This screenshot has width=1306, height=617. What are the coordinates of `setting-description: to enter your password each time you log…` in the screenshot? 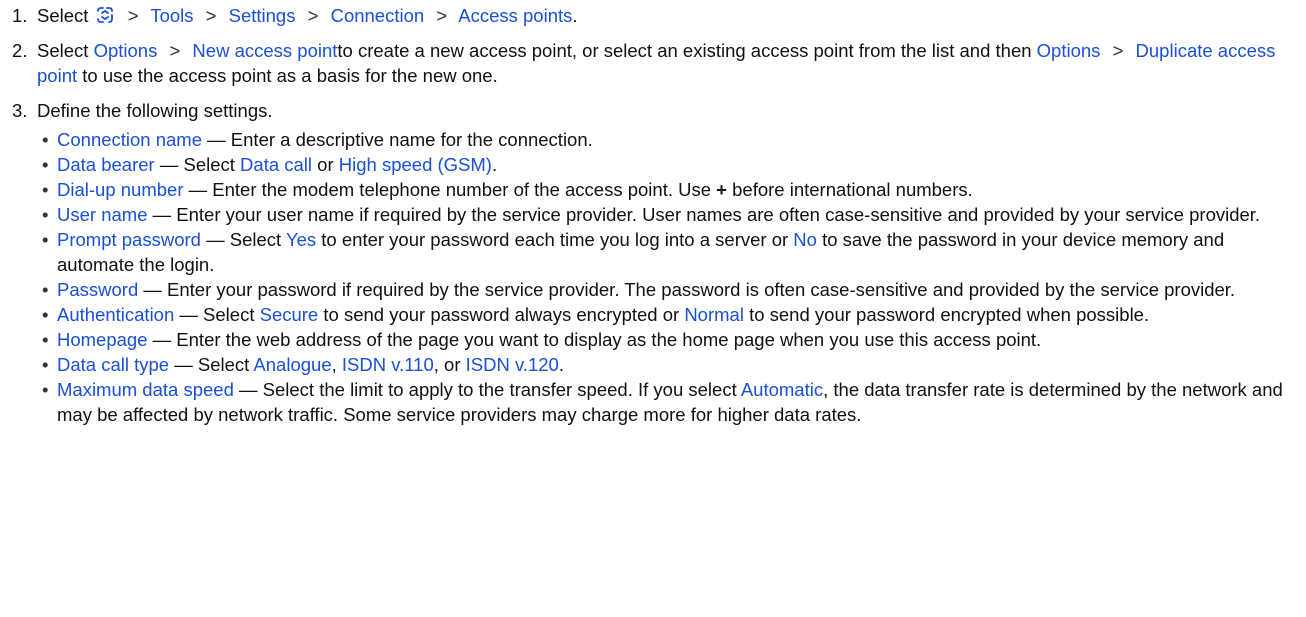 It's located at (555, 239).